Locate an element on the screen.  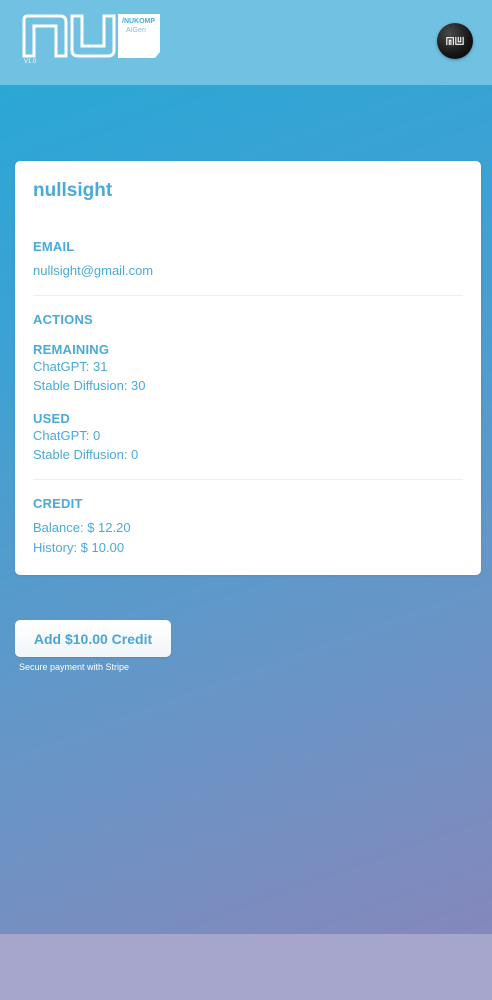
credit-history: History: $ 10.00 is located at coordinates (79, 547).